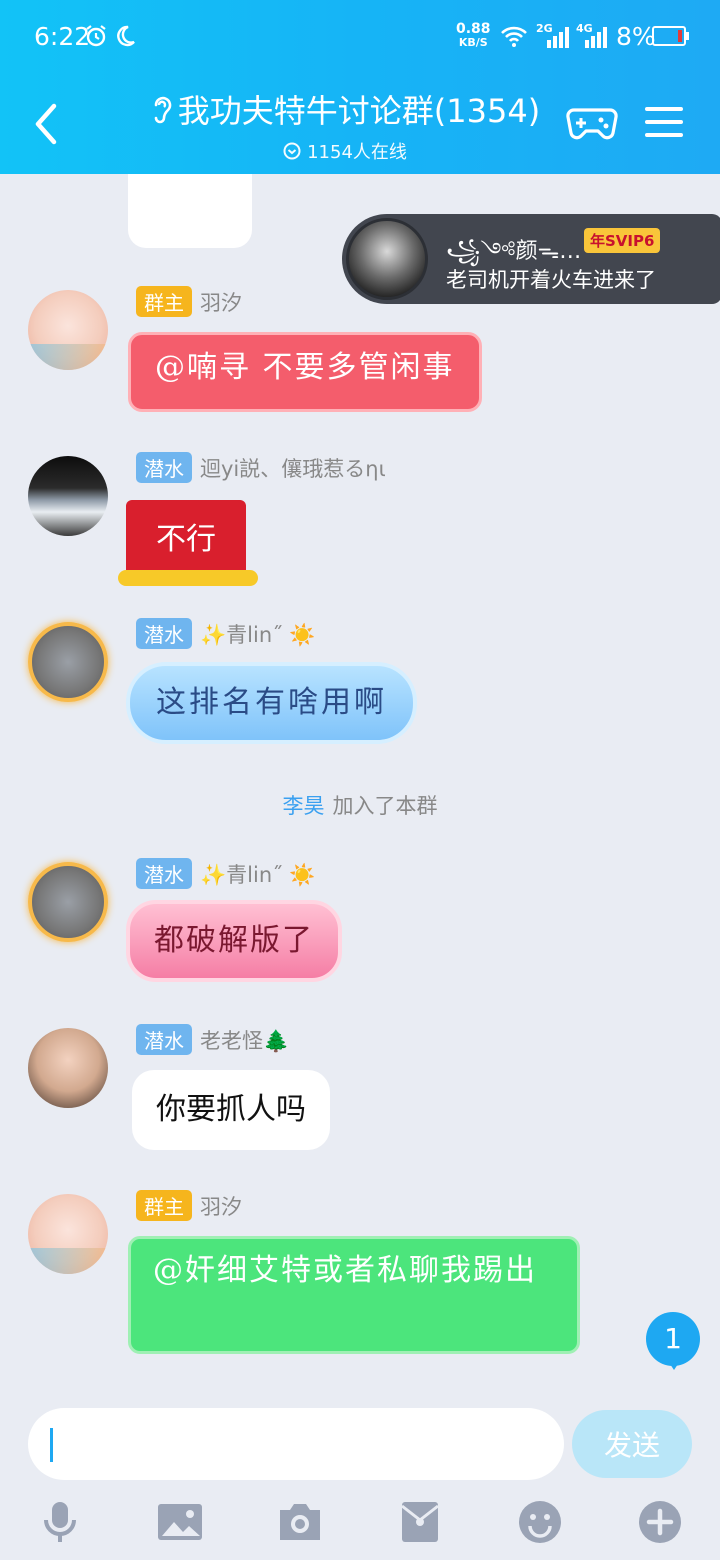 The image size is (720, 1560). Describe the element at coordinates (531, 259) in the screenshot. I see `vip-join-banner: ꧁༺颜ᯓ… 年SVIP6 老司机开着火车进来了` at that location.